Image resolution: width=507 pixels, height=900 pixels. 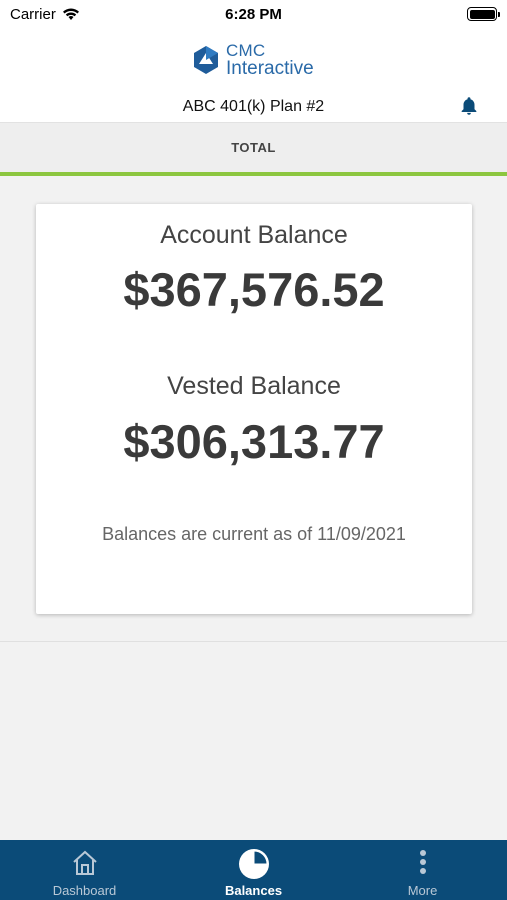 I want to click on account-balance-label: Account Balance, so click(x=254, y=235).